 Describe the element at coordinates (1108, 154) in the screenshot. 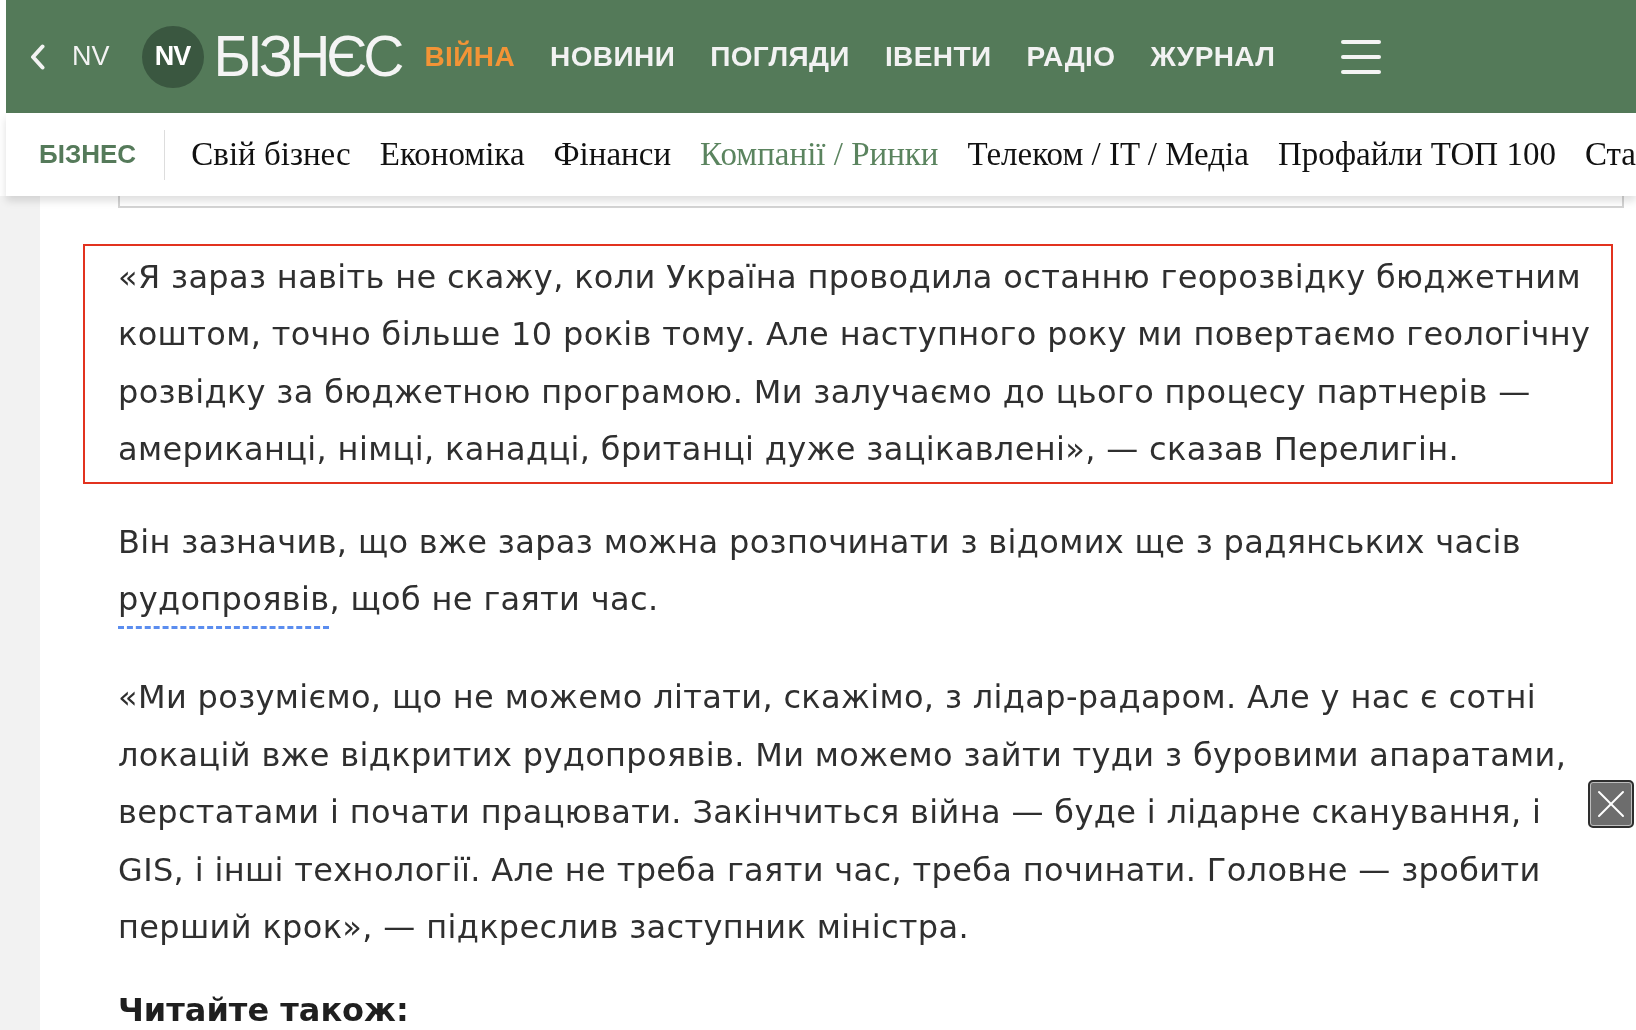

I see `section-nav-link: Телеком / IT / Медіа` at that location.